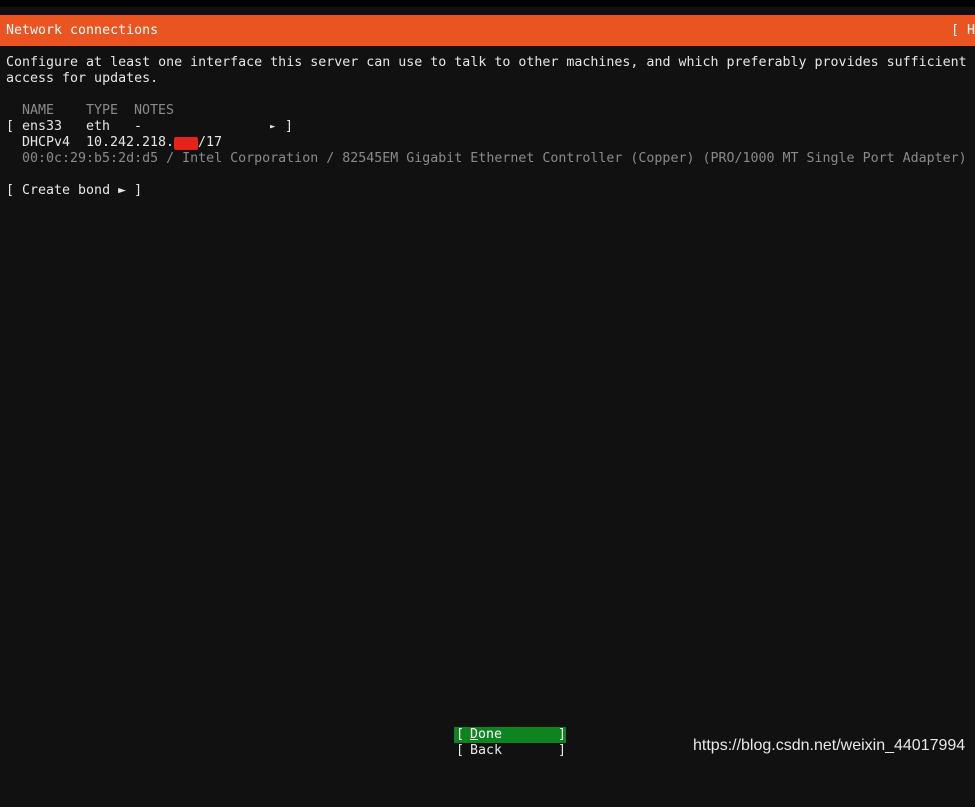  Describe the element at coordinates (138, 126) in the screenshot. I see `interface-notes: -` at that location.